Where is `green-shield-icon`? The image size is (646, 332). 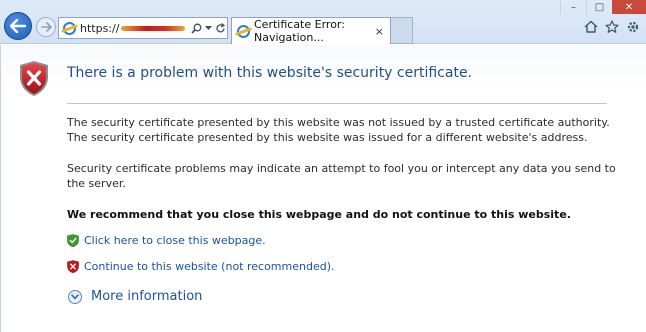
green-shield-icon is located at coordinates (73, 240).